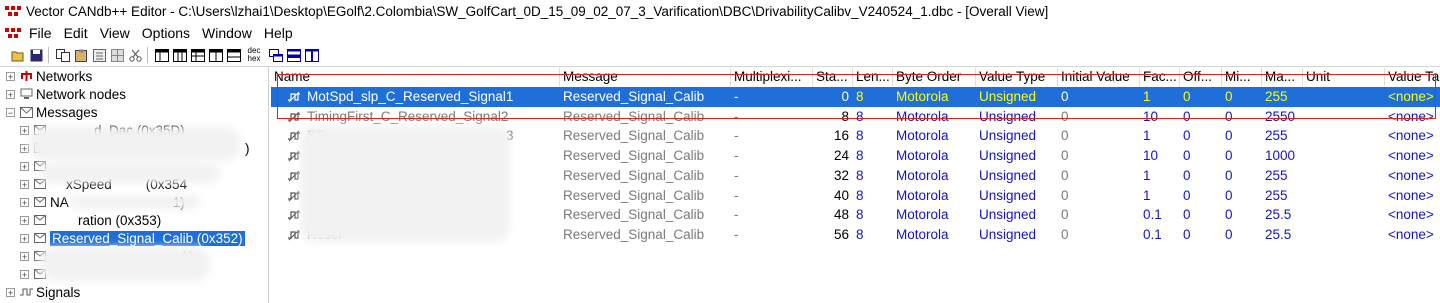 Image resolution: width=1440 pixels, height=303 pixels. Describe the element at coordinates (40, 238) in the screenshot. I see `message-icon` at that location.